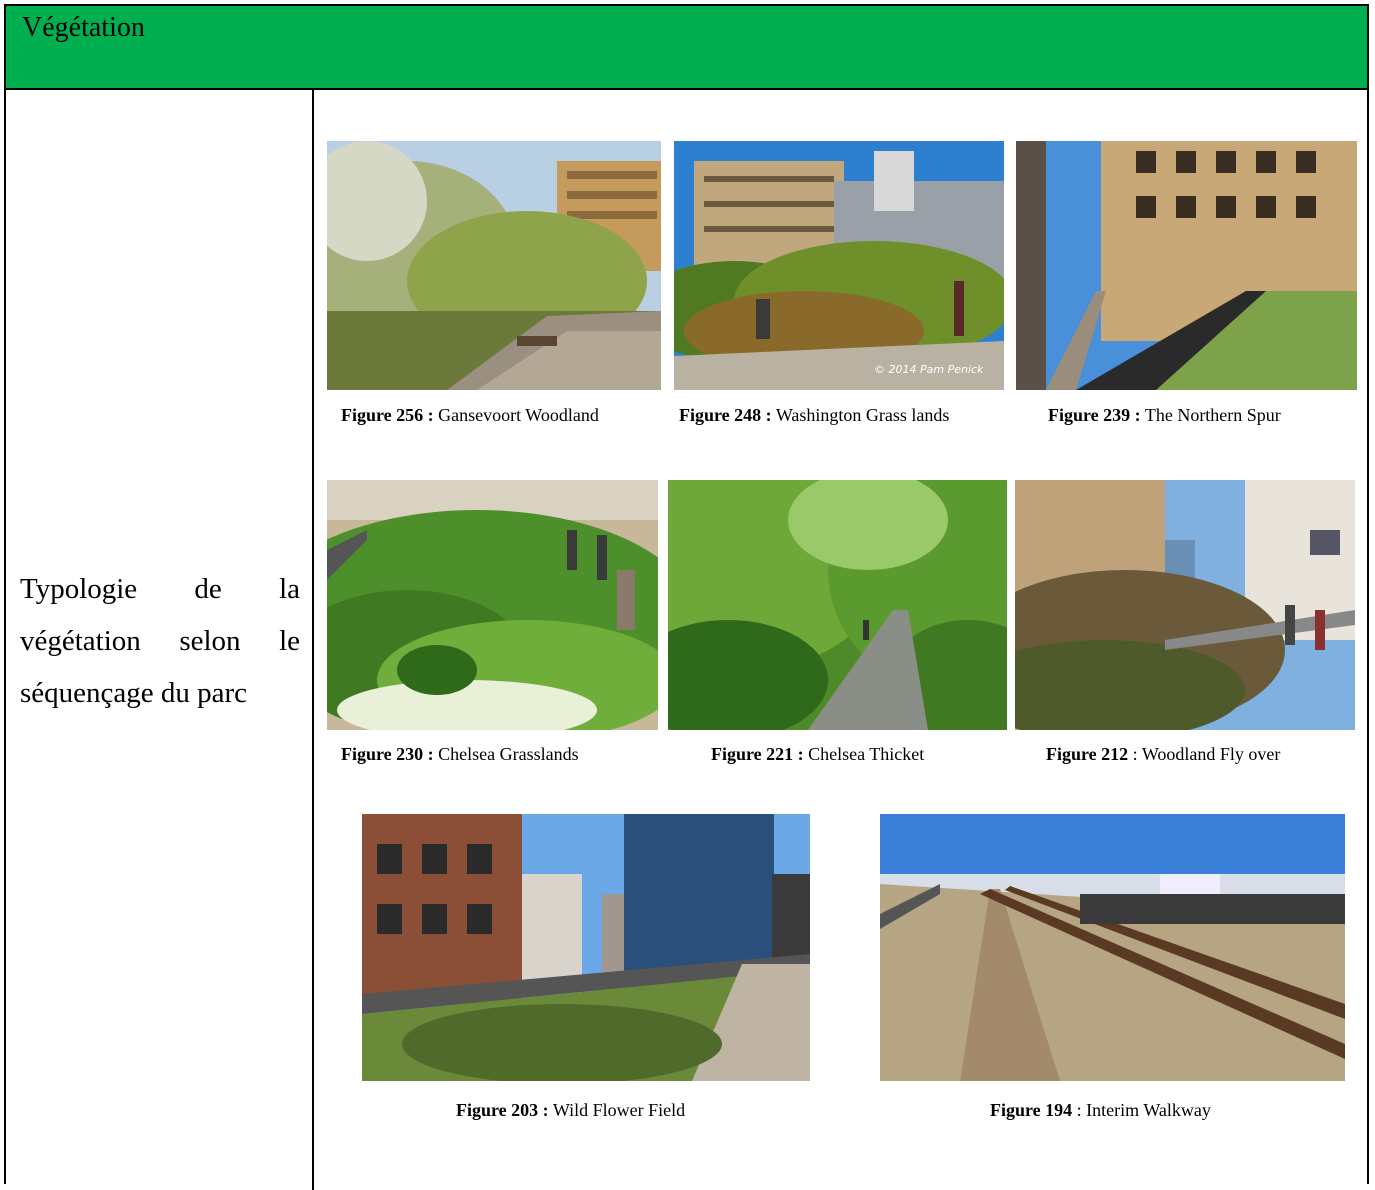 The height and width of the screenshot is (1190, 1375). Describe the element at coordinates (1031, 1110) in the screenshot. I see `figure-number: Figure 194` at that location.